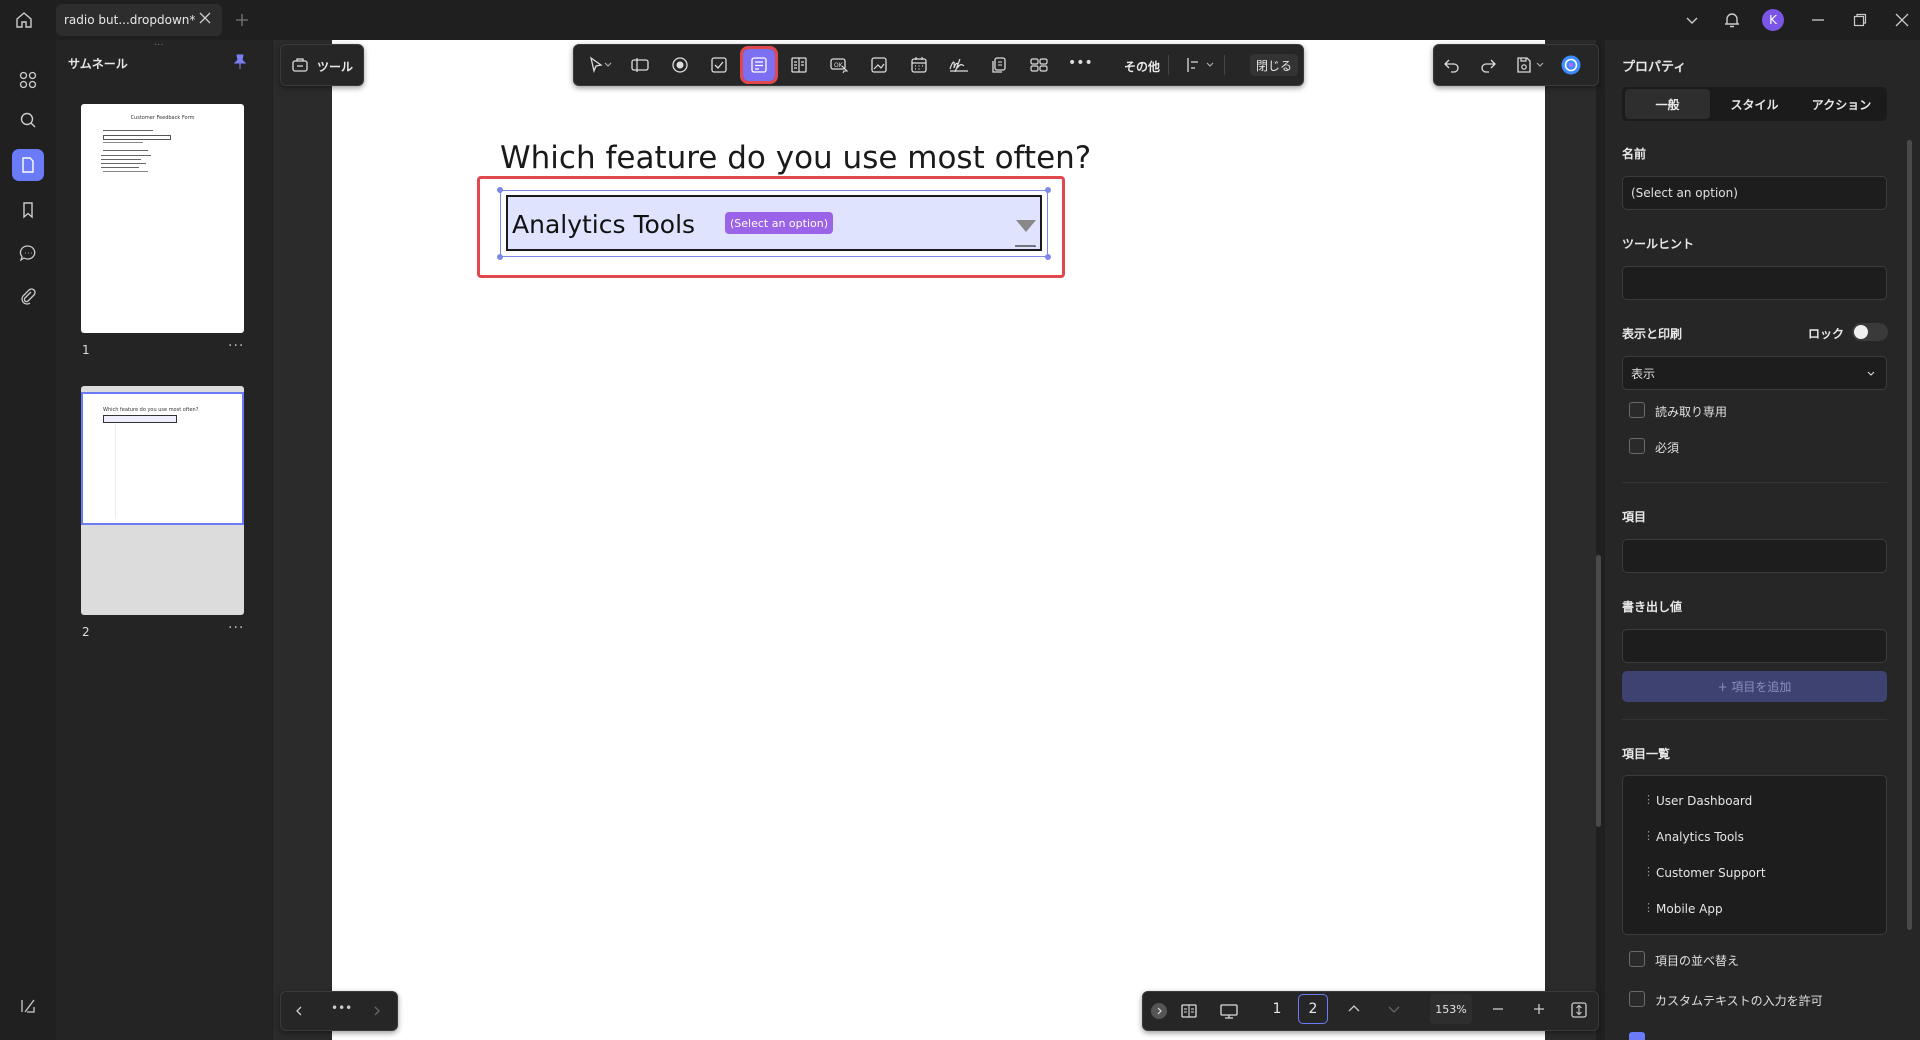 This screenshot has height=1040, width=1920. Describe the element at coordinates (1159, 1011) in the screenshot. I see `collapse-toolbar-icon` at that location.